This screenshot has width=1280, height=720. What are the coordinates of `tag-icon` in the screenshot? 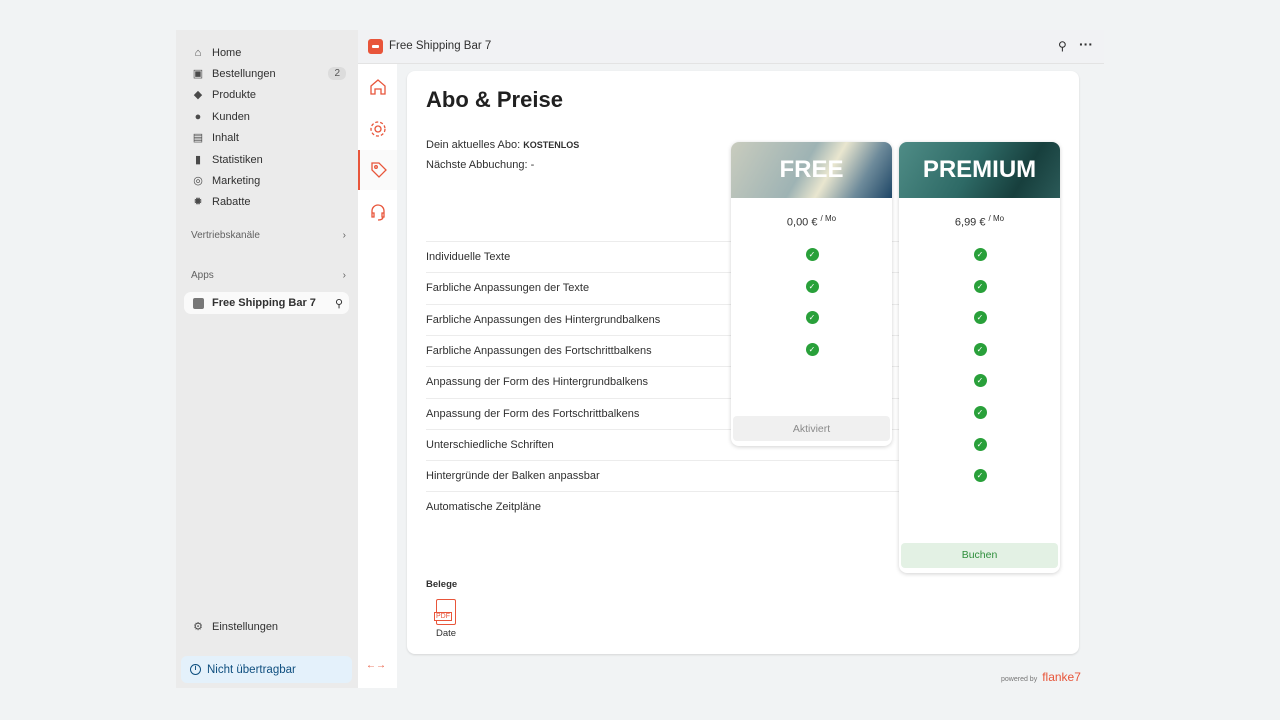 It's located at (378, 170).